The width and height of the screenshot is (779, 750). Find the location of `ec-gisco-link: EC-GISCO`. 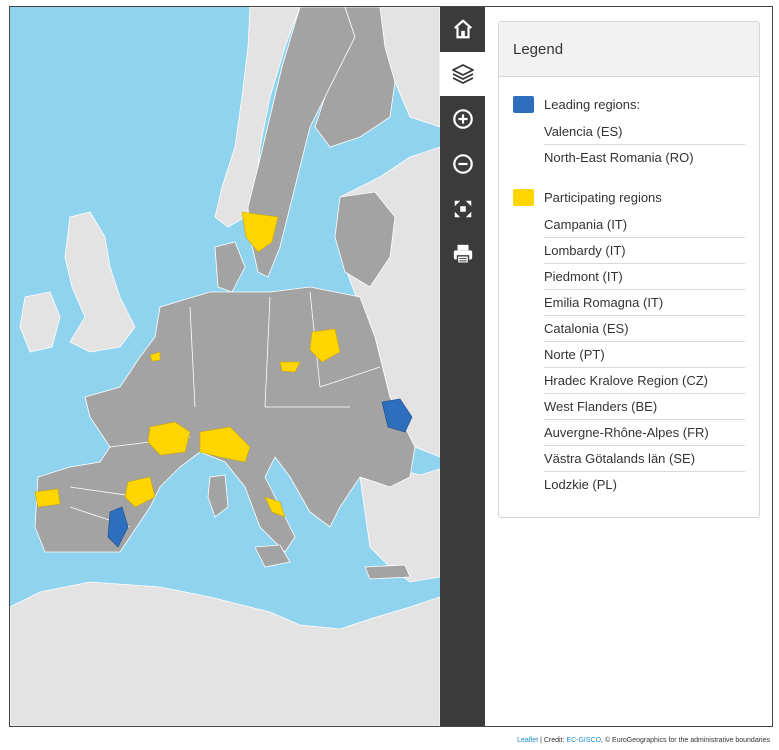

ec-gisco-link: EC-GISCO is located at coordinates (583, 740).